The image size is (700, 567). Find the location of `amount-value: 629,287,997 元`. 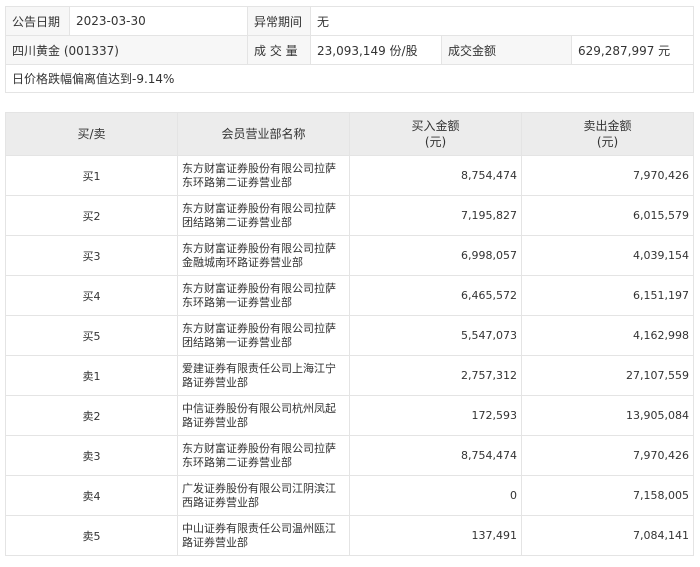

amount-value: 629,287,997 元 is located at coordinates (632, 50).